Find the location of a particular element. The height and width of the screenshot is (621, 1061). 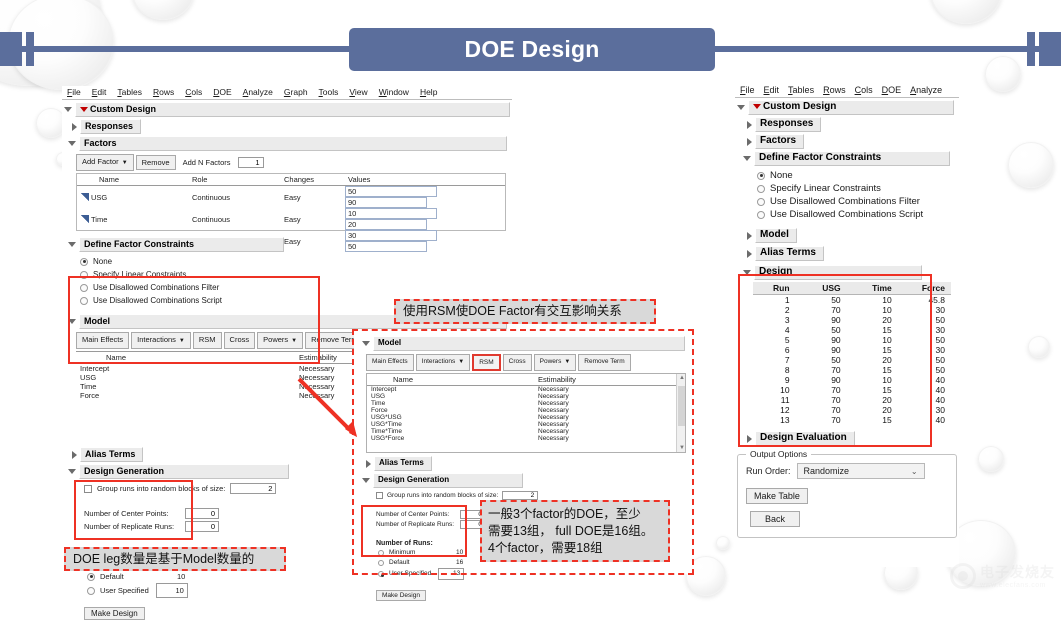

table-row: 1 50 10 45.8 is located at coordinates (852, 300).